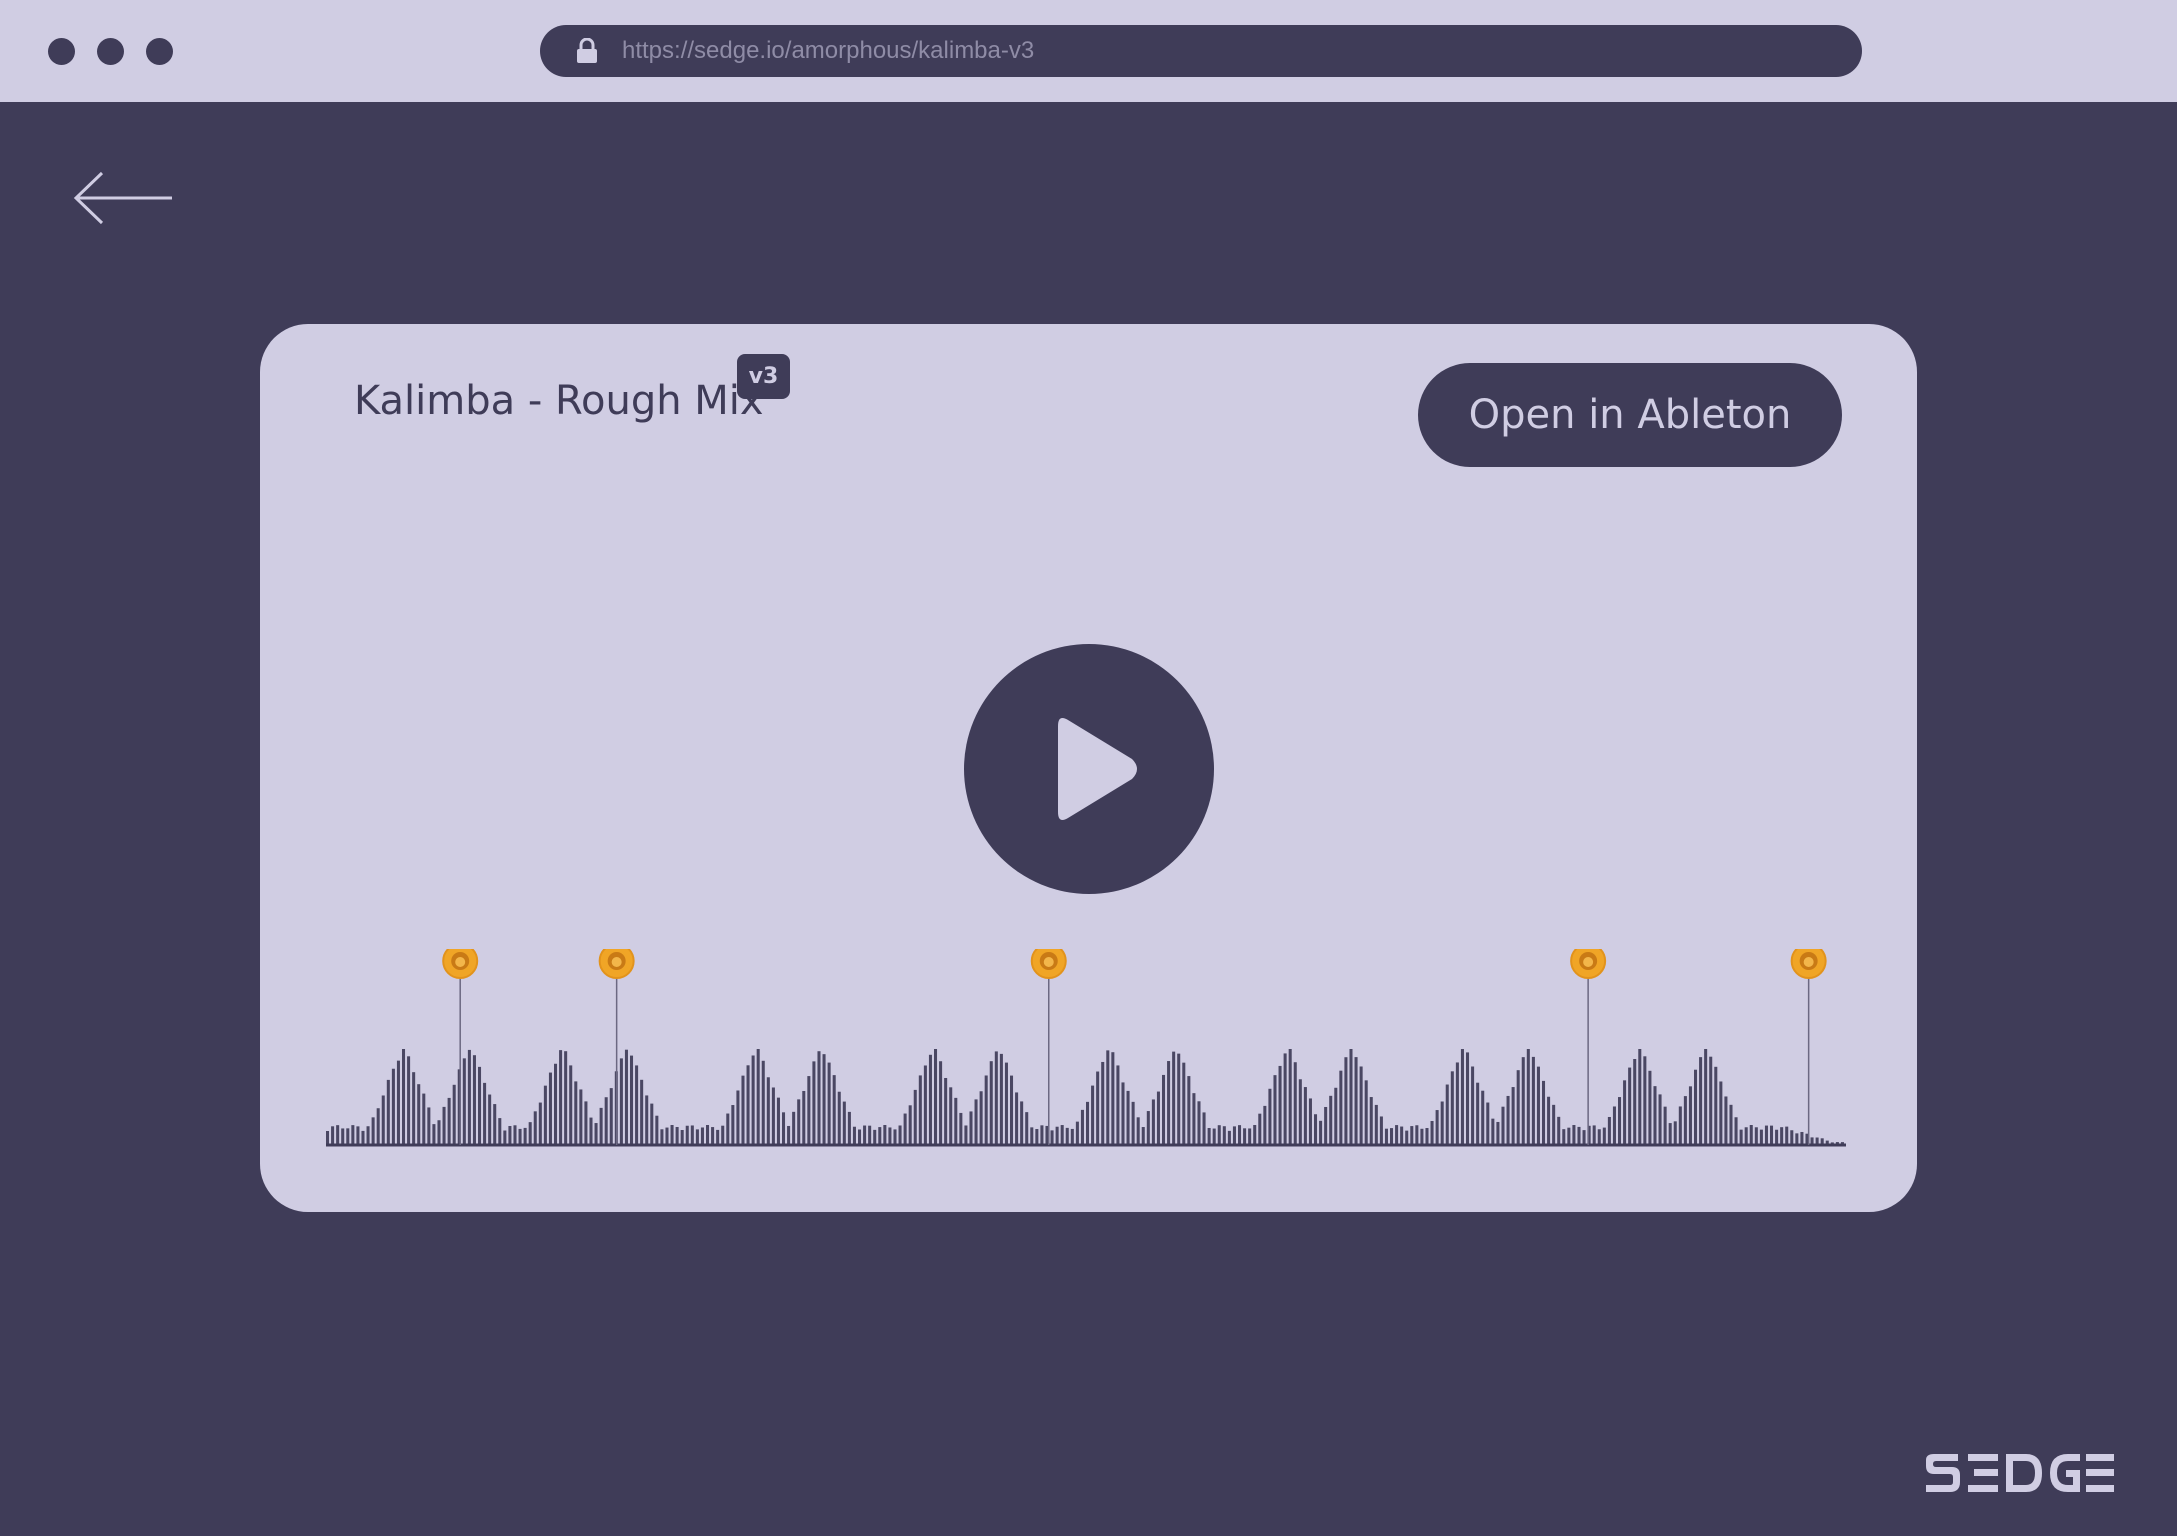 This screenshot has height=1536, width=2177. Describe the element at coordinates (125, 198) in the screenshot. I see `back-arrow-icon` at that location.